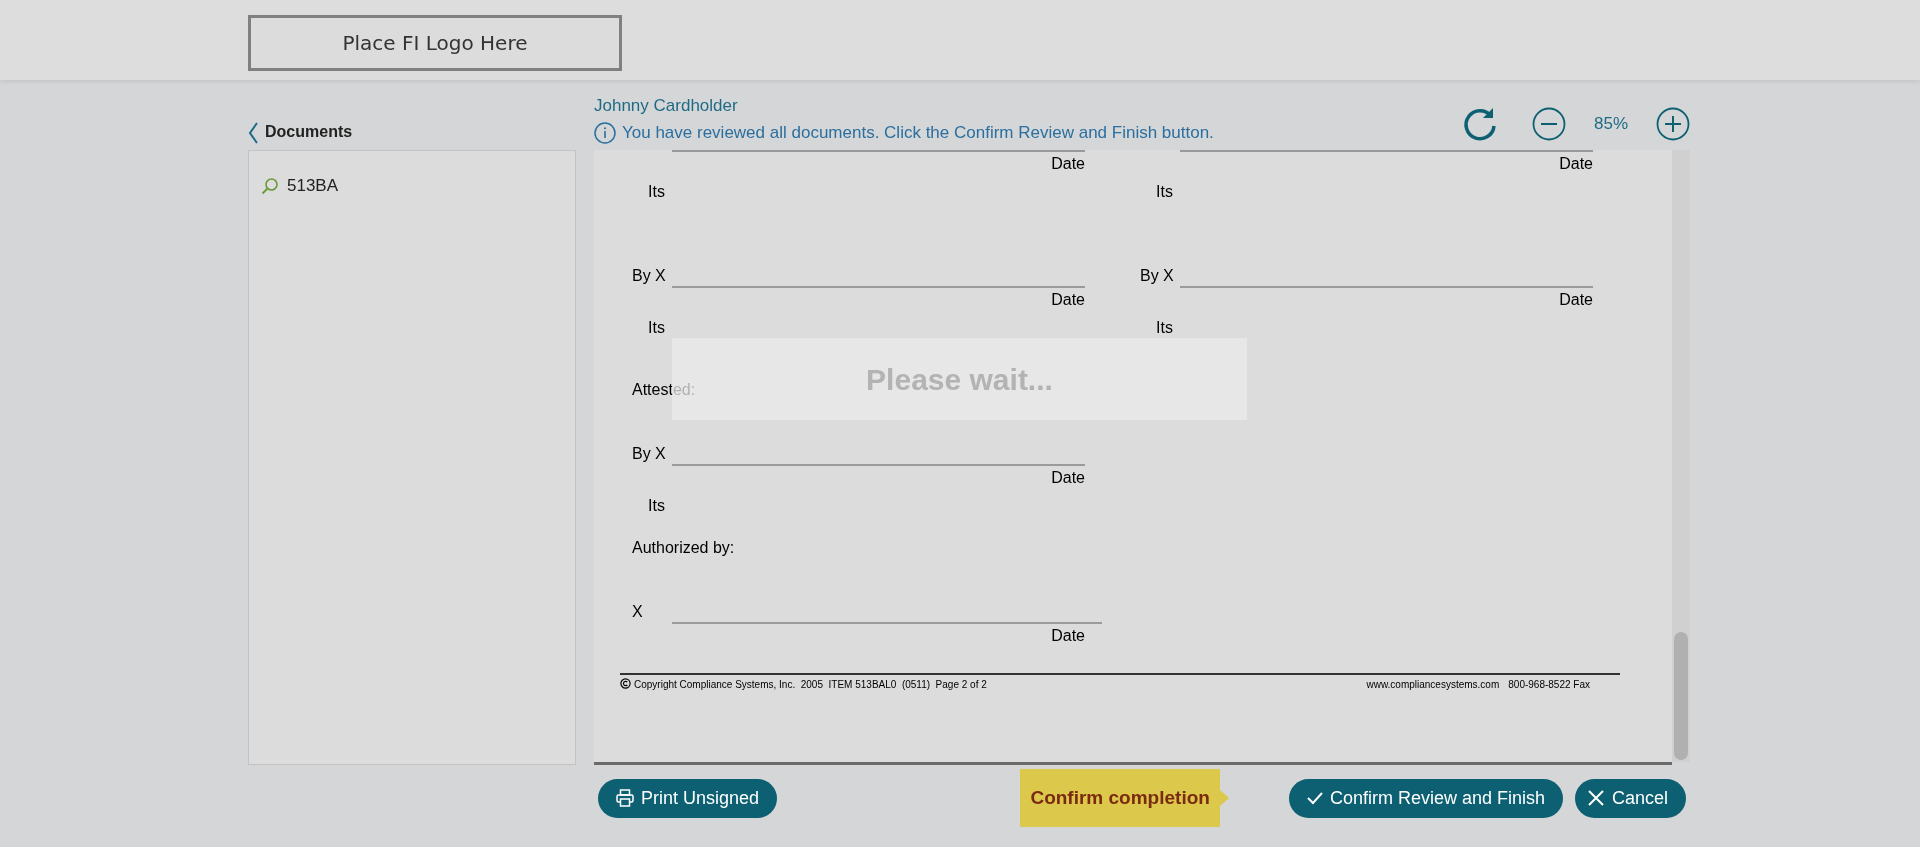 This screenshot has height=847, width=1920. Describe the element at coordinates (435, 43) in the screenshot. I see `logo-text: Place FI Logo Here` at that location.